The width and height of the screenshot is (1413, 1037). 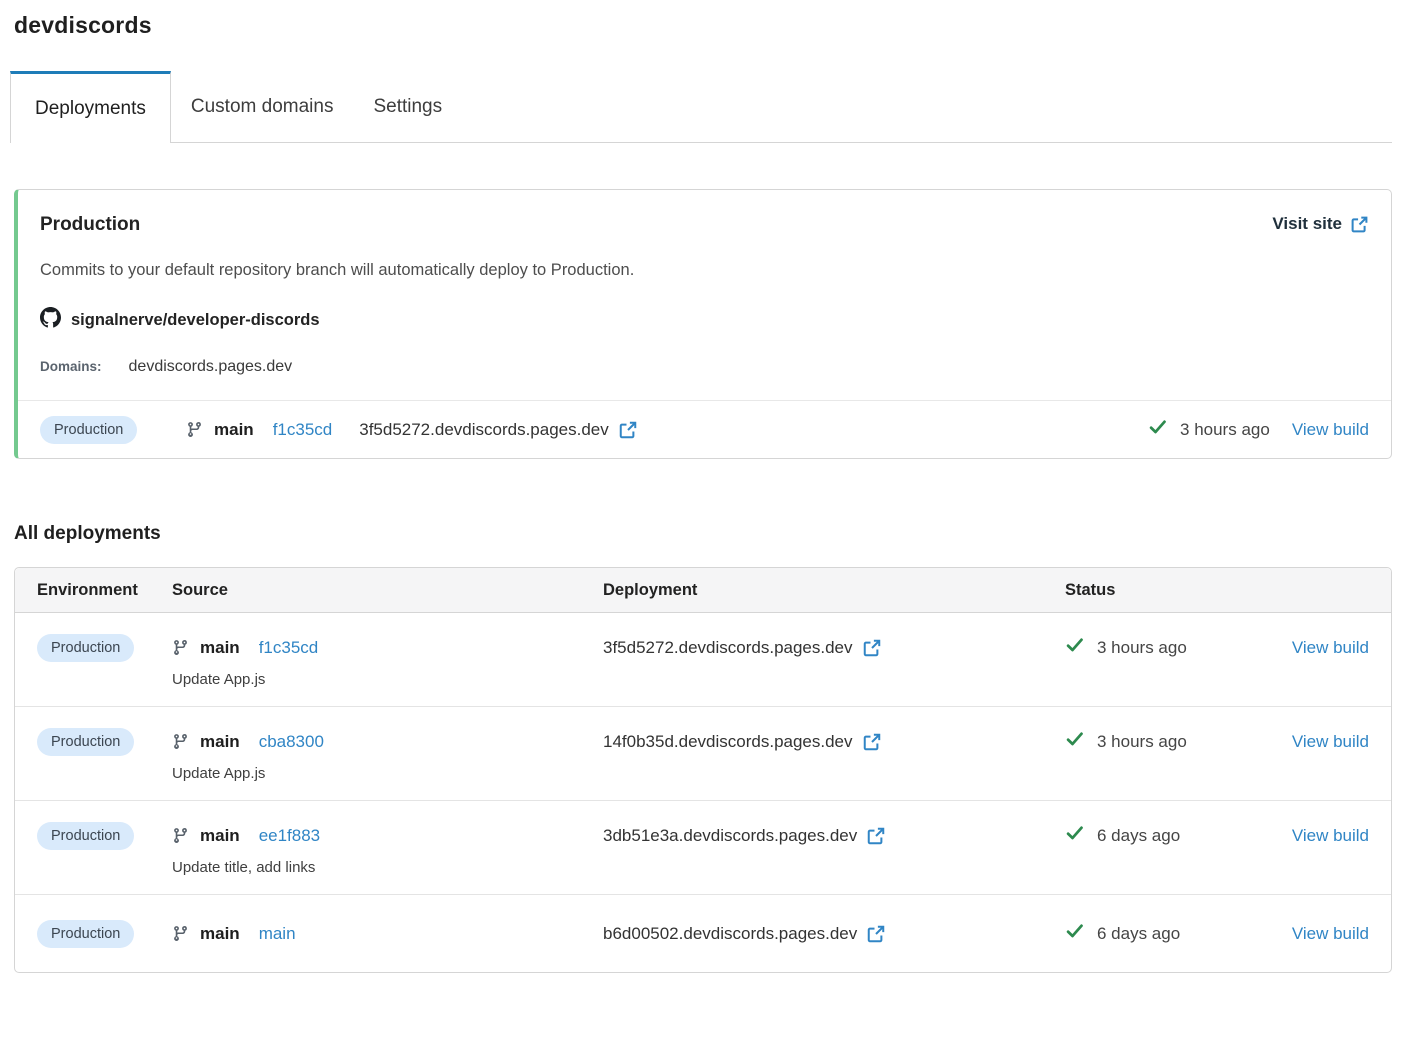 I want to click on domains-row: Domains: devdiscords.pages.dev, so click(x=704, y=367).